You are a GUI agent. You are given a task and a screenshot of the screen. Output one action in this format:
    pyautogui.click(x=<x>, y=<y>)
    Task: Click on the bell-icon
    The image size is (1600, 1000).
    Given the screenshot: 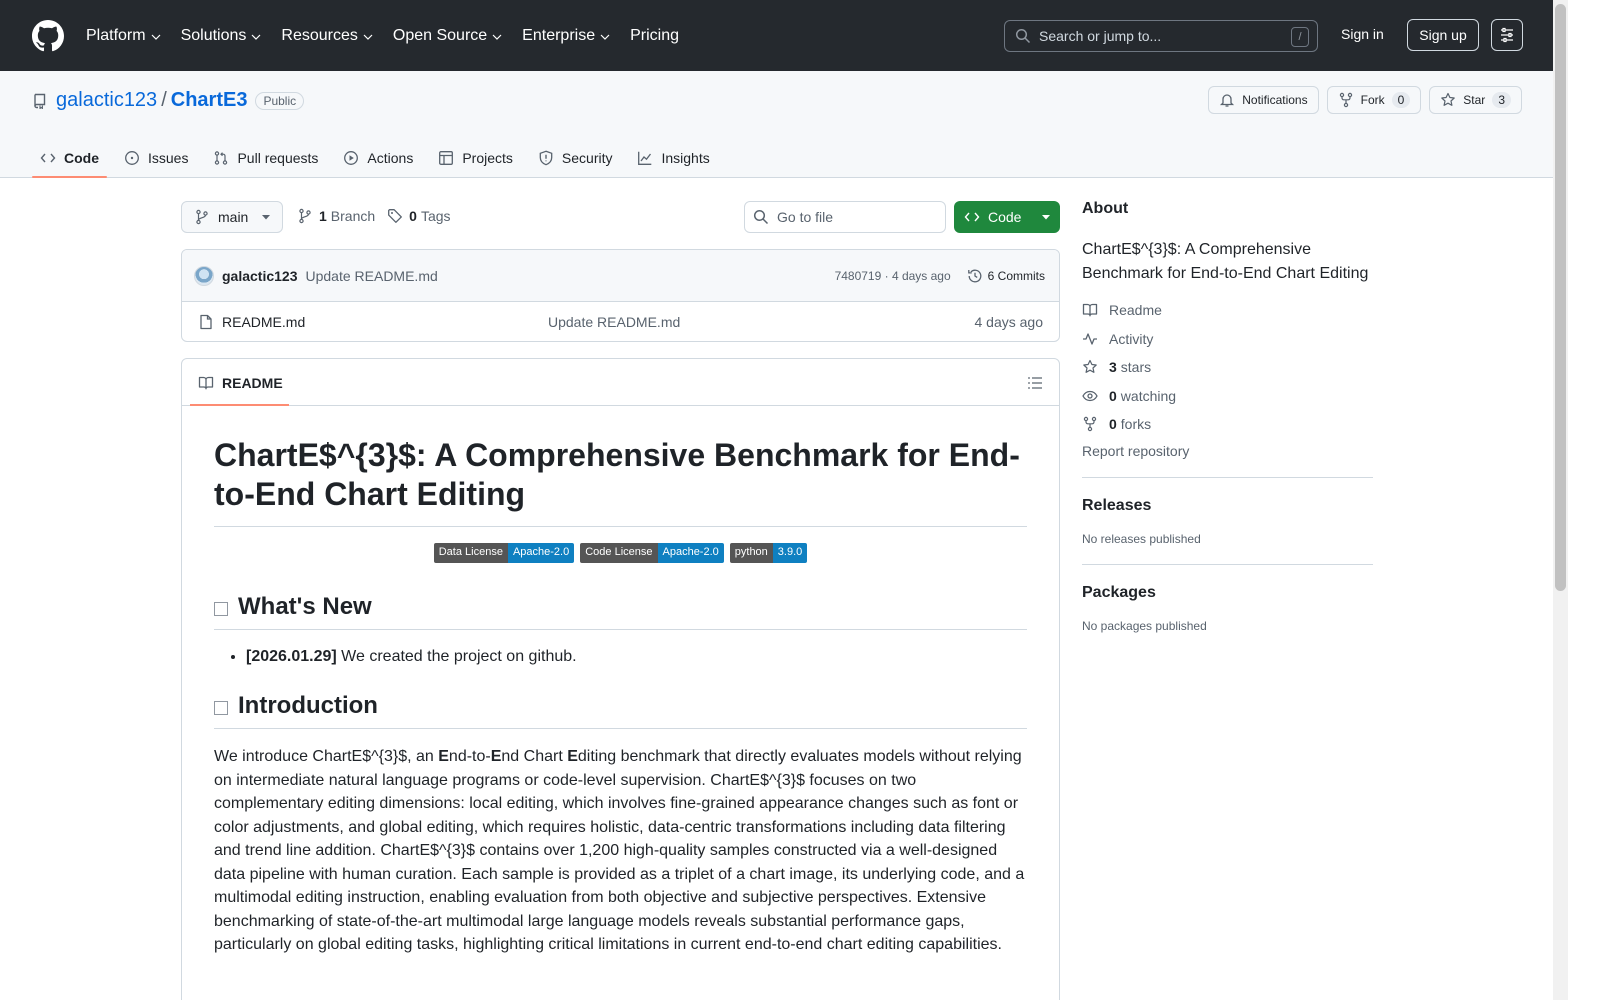 What is the action you would take?
    pyautogui.click(x=1227, y=100)
    